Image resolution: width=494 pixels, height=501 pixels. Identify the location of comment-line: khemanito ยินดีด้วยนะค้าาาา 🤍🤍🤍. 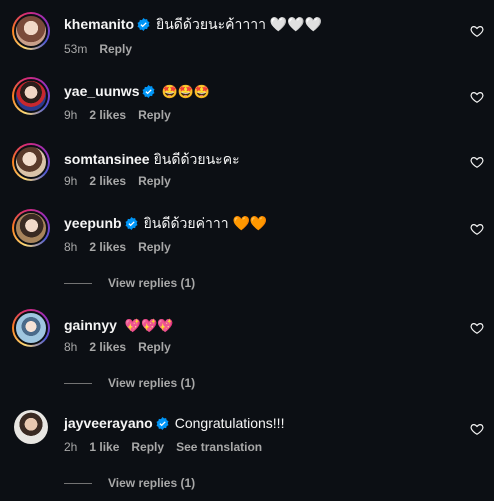
(193, 24).